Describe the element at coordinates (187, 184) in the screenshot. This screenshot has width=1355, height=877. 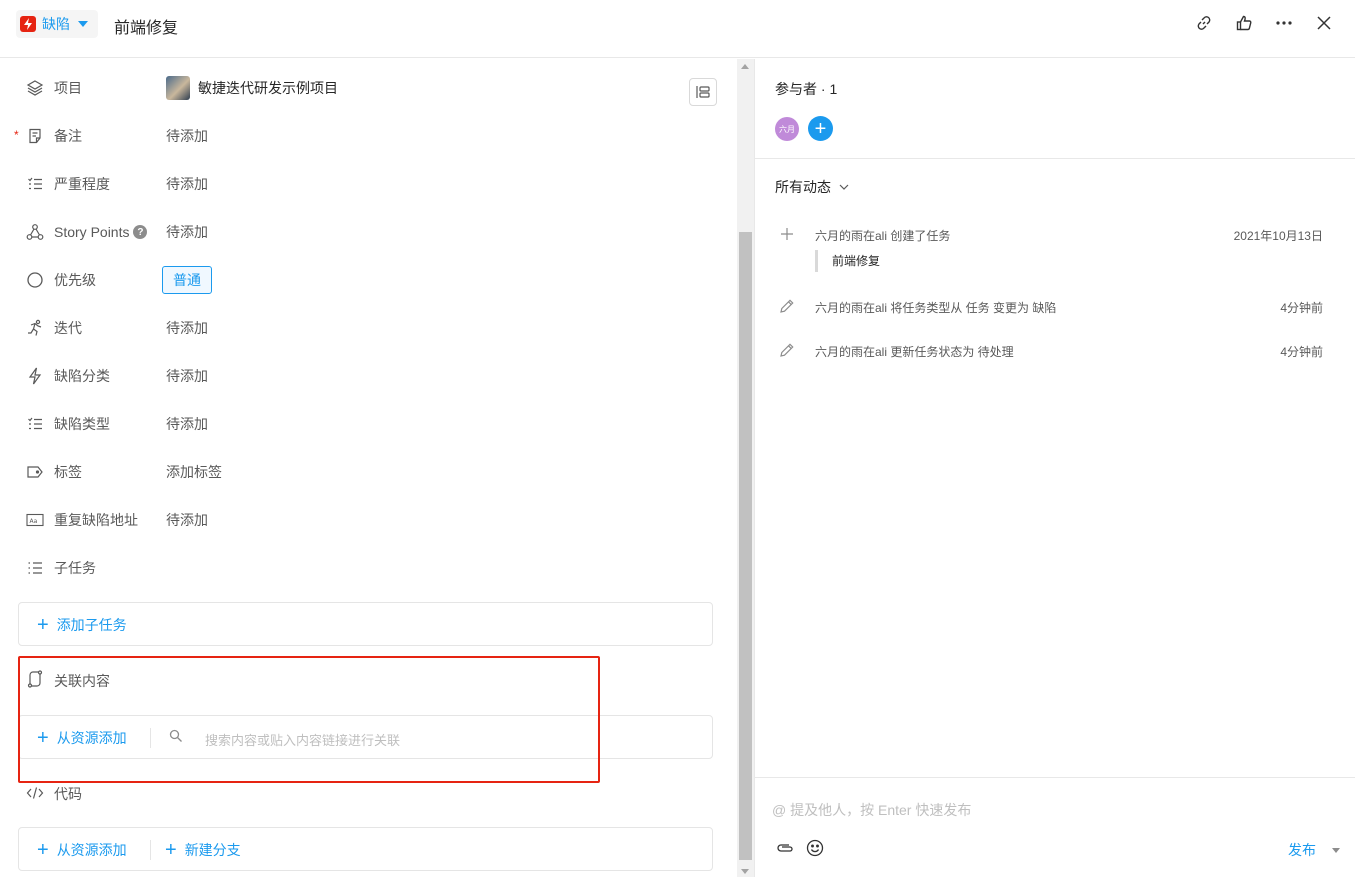
I see `severity-value: 待添加` at that location.